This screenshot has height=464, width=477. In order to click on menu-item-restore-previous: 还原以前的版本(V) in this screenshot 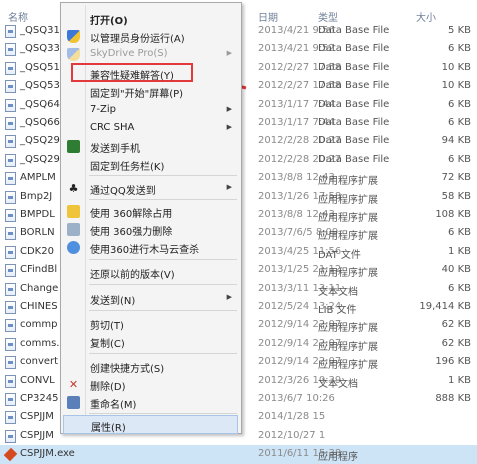, I will do `click(150, 272)`.